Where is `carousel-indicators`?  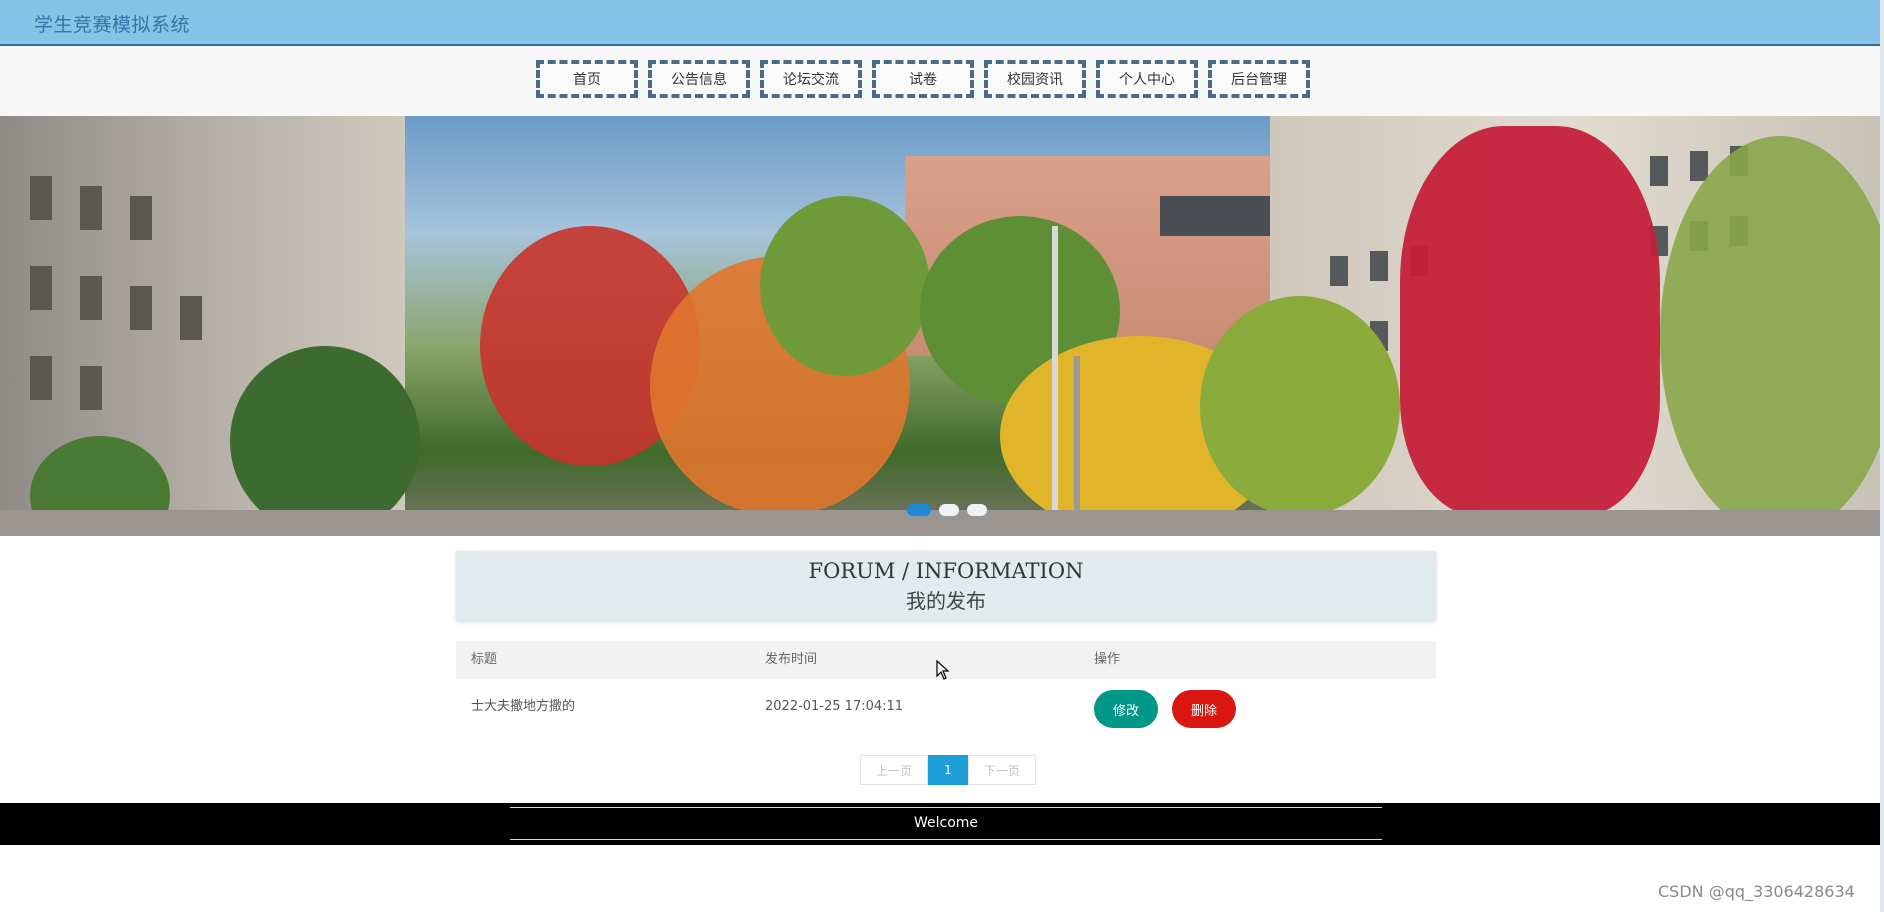 carousel-indicators is located at coordinates (947, 510).